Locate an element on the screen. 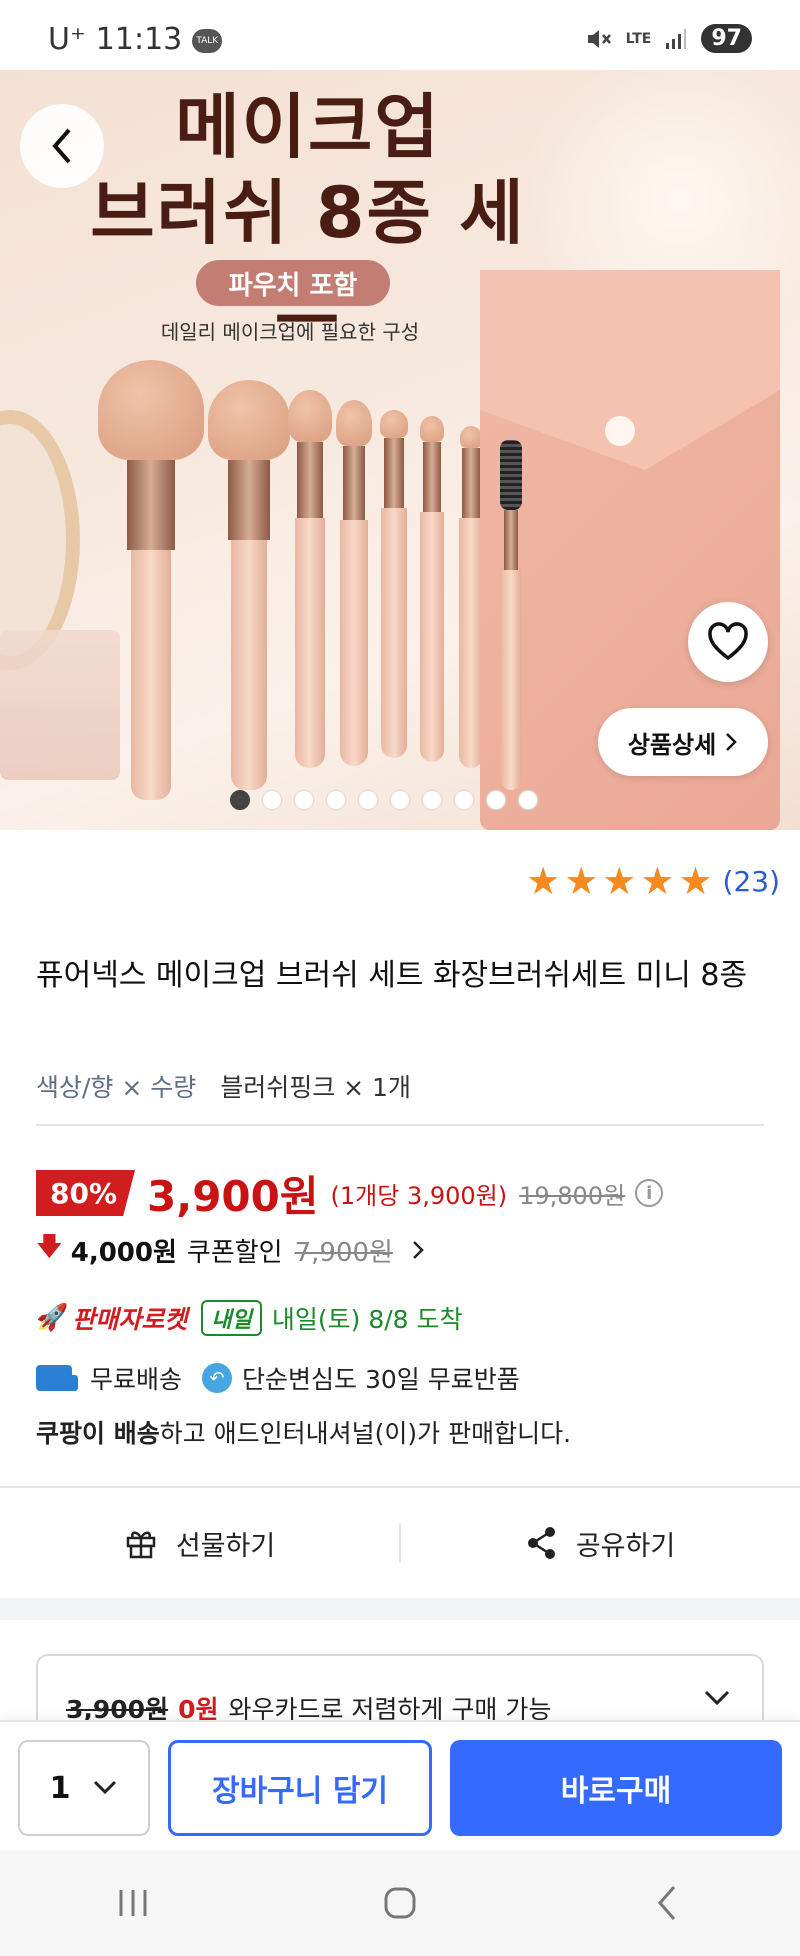  info-icon: i is located at coordinates (649, 1193).